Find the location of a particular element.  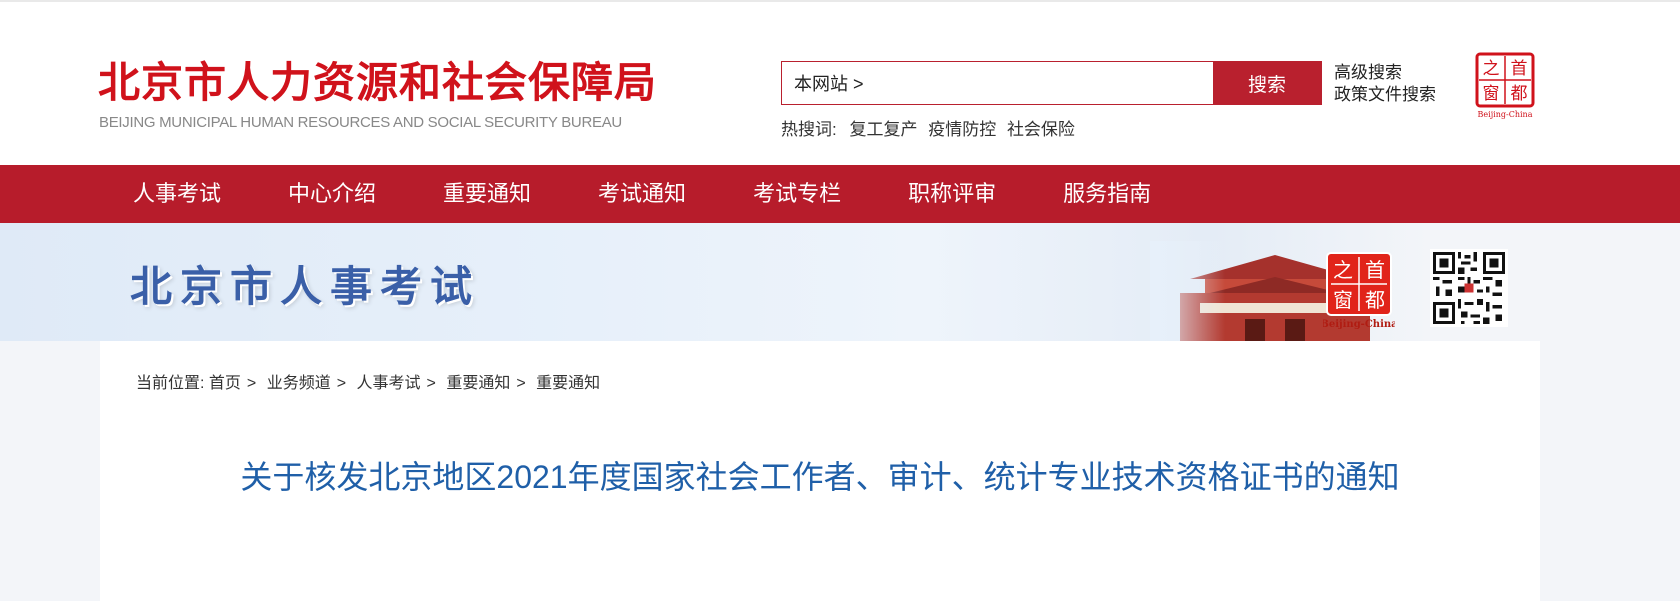

hot-search: 热搜词: 复工复产 疫情防控 社会保险 is located at coordinates (931, 127).